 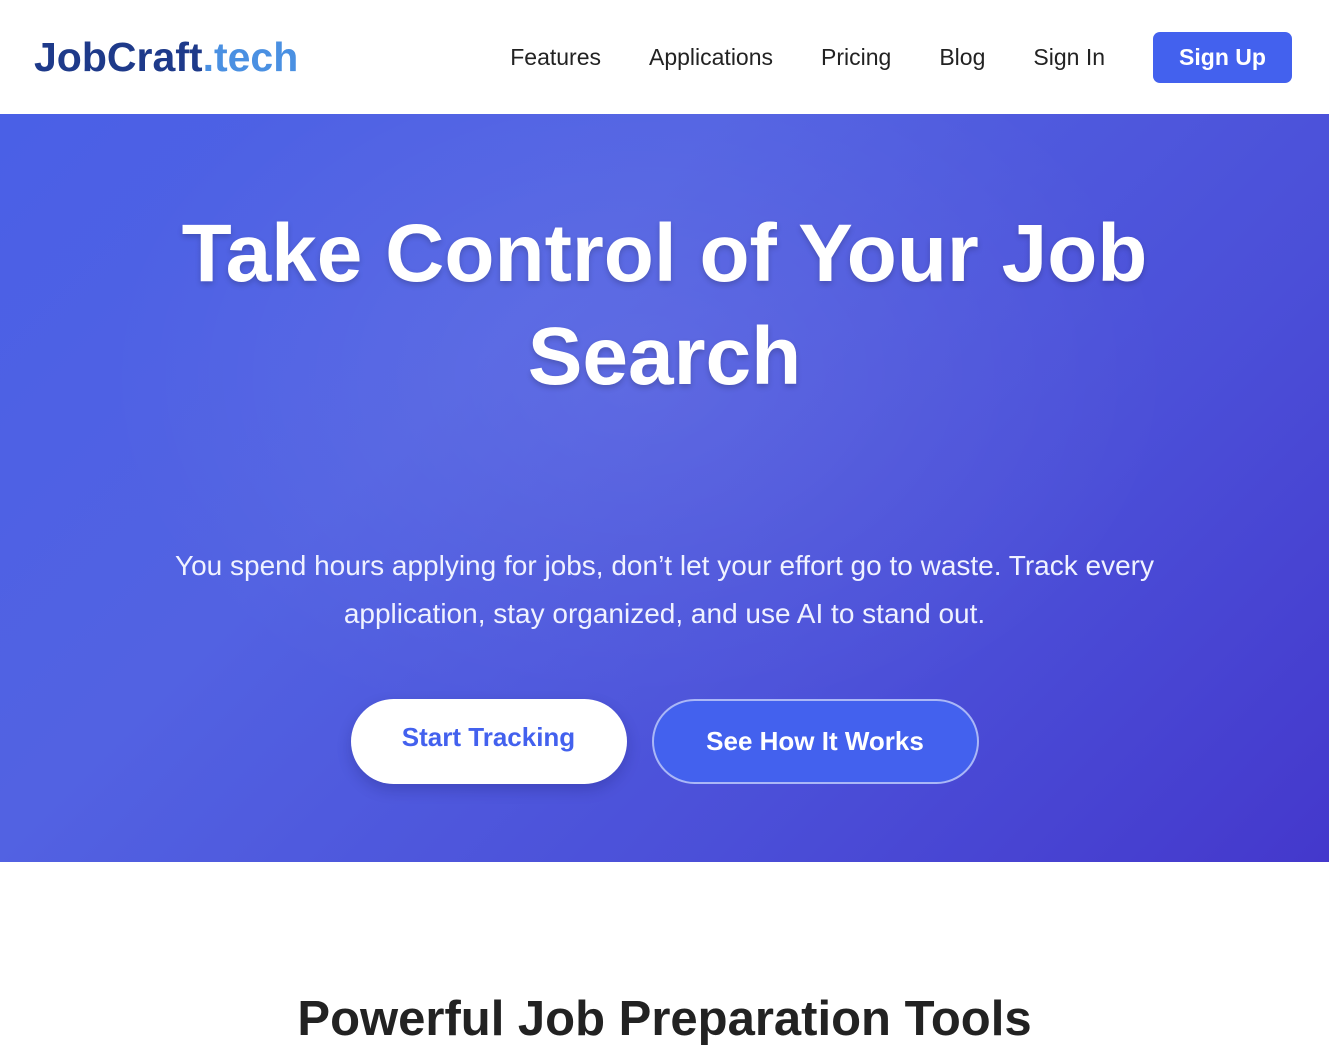 What do you see at coordinates (962, 57) in the screenshot?
I see `nav-link-blog: Blog` at bounding box center [962, 57].